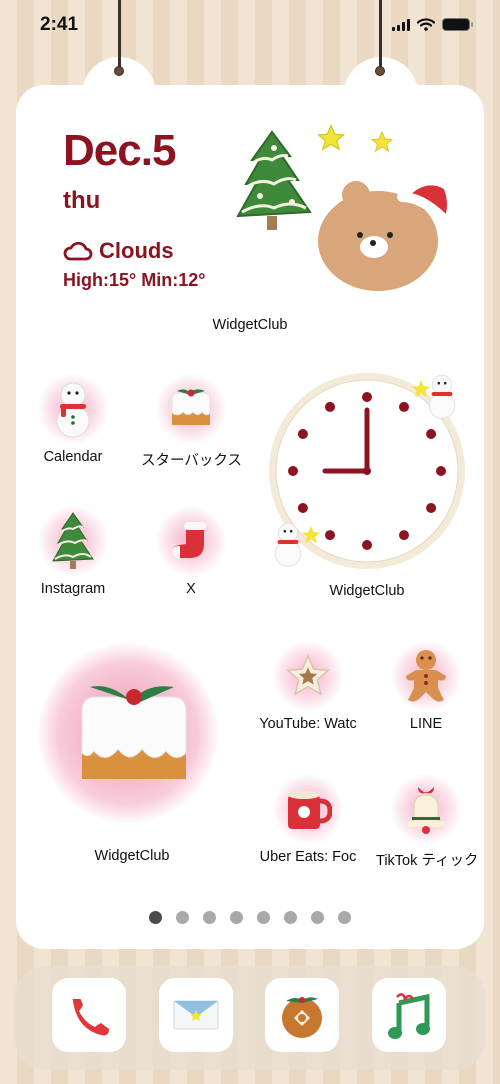 The height and width of the screenshot is (1084, 500). I want to click on status-icons, so click(432, 24).